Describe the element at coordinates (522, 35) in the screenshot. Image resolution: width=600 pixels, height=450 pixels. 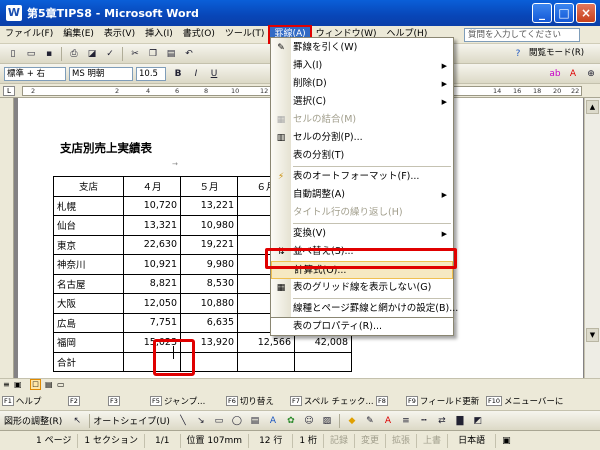
I see `help-question-input: 質問を入力してください` at that location.